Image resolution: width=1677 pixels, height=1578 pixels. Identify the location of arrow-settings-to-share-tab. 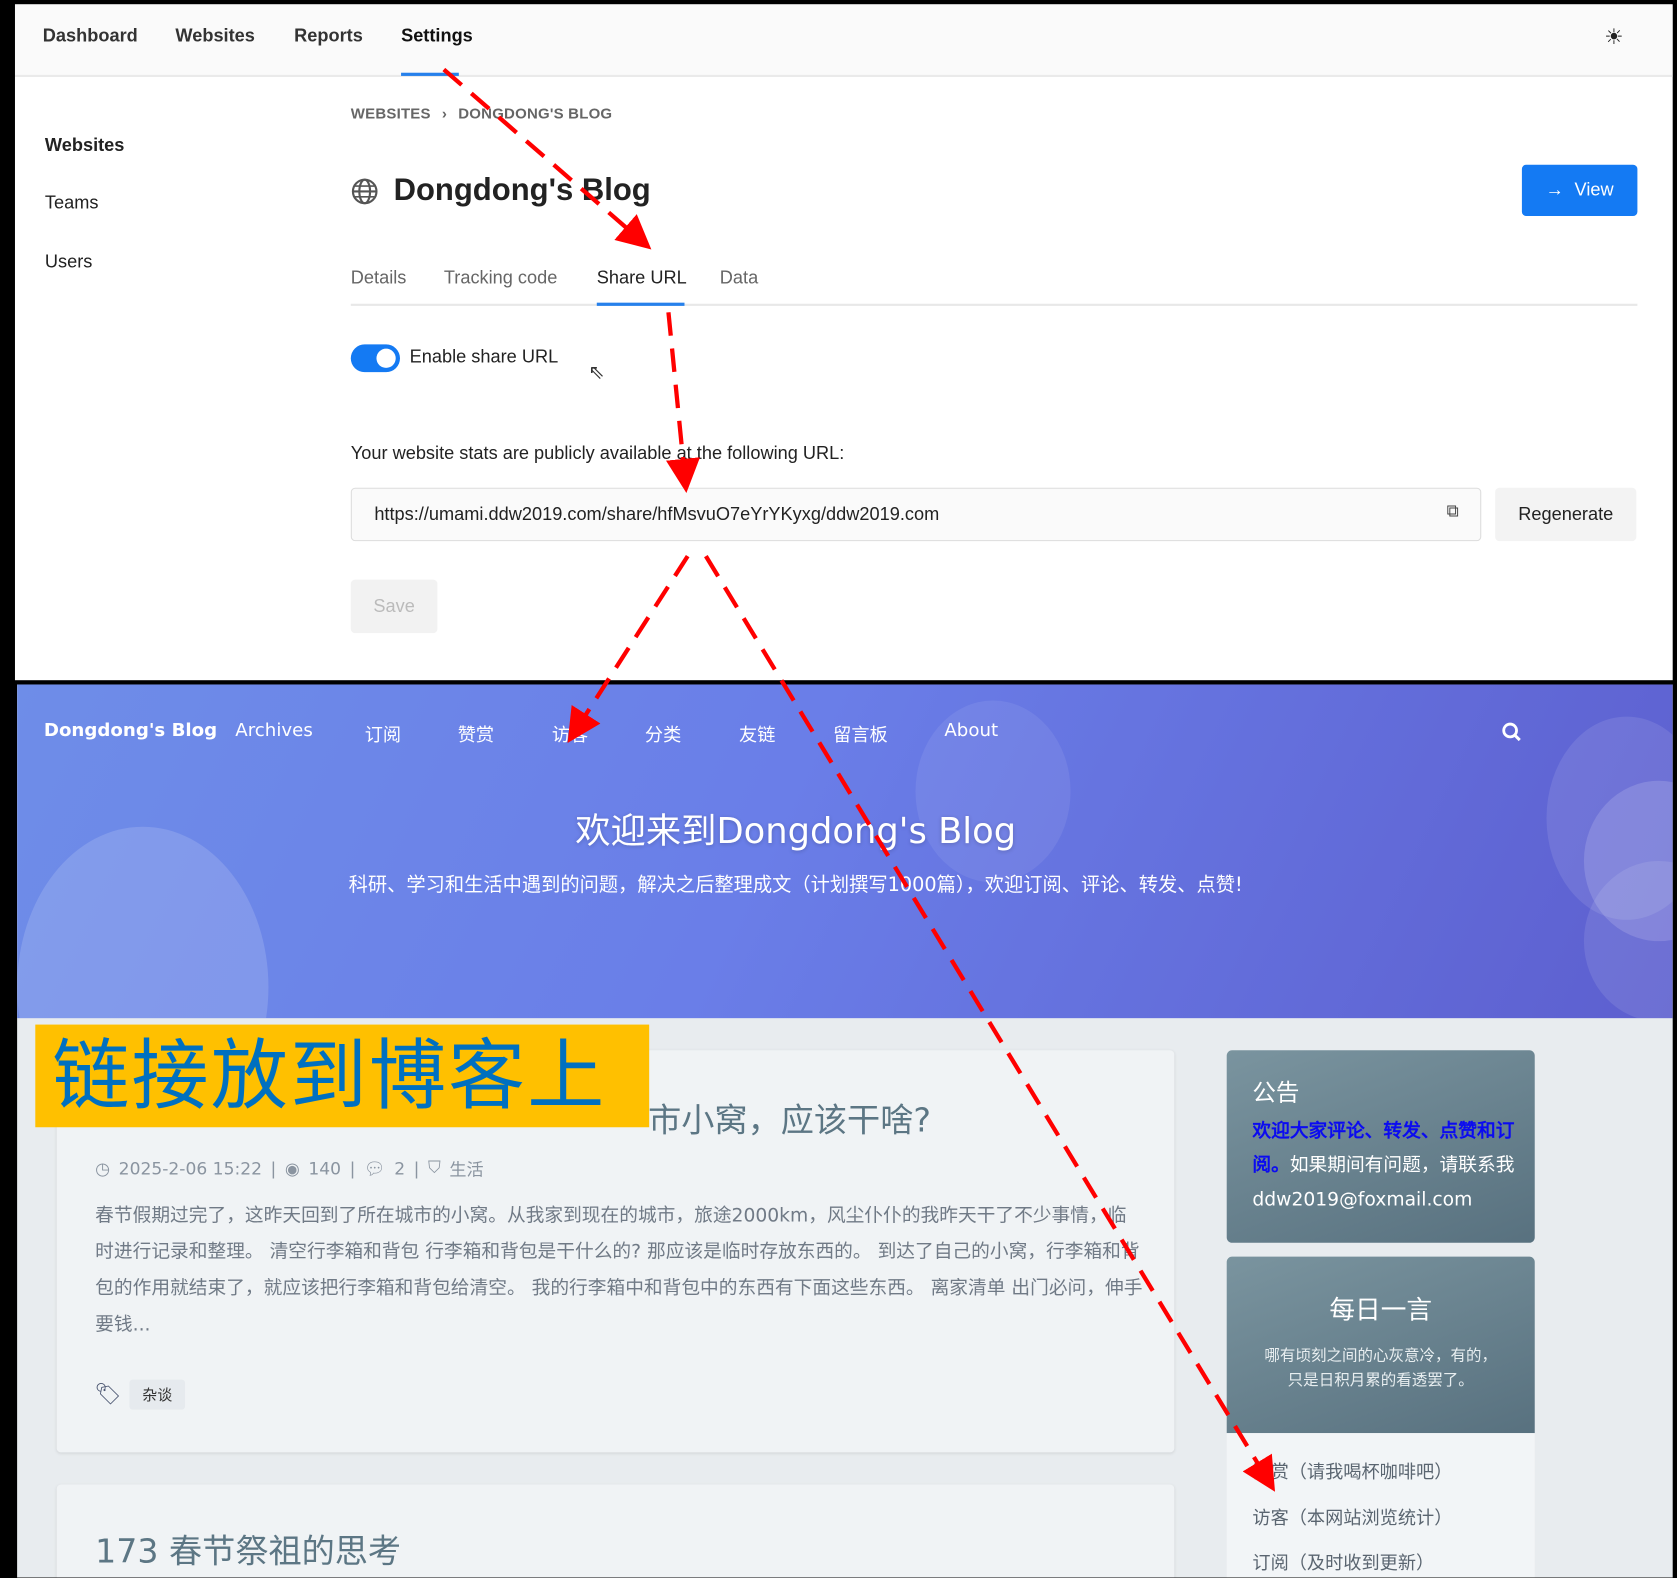
(547, 158).